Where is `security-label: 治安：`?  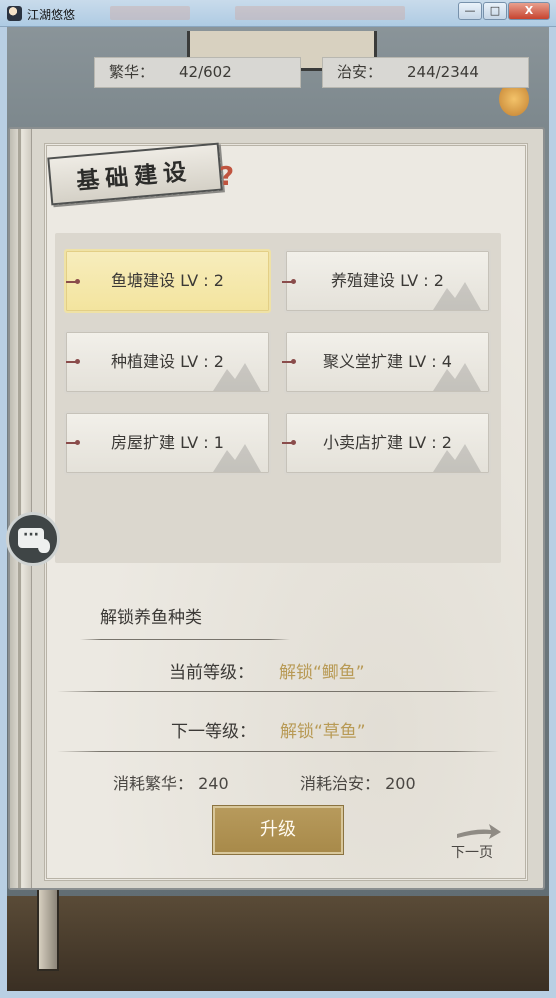 security-label: 治安： is located at coordinates (360, 72).